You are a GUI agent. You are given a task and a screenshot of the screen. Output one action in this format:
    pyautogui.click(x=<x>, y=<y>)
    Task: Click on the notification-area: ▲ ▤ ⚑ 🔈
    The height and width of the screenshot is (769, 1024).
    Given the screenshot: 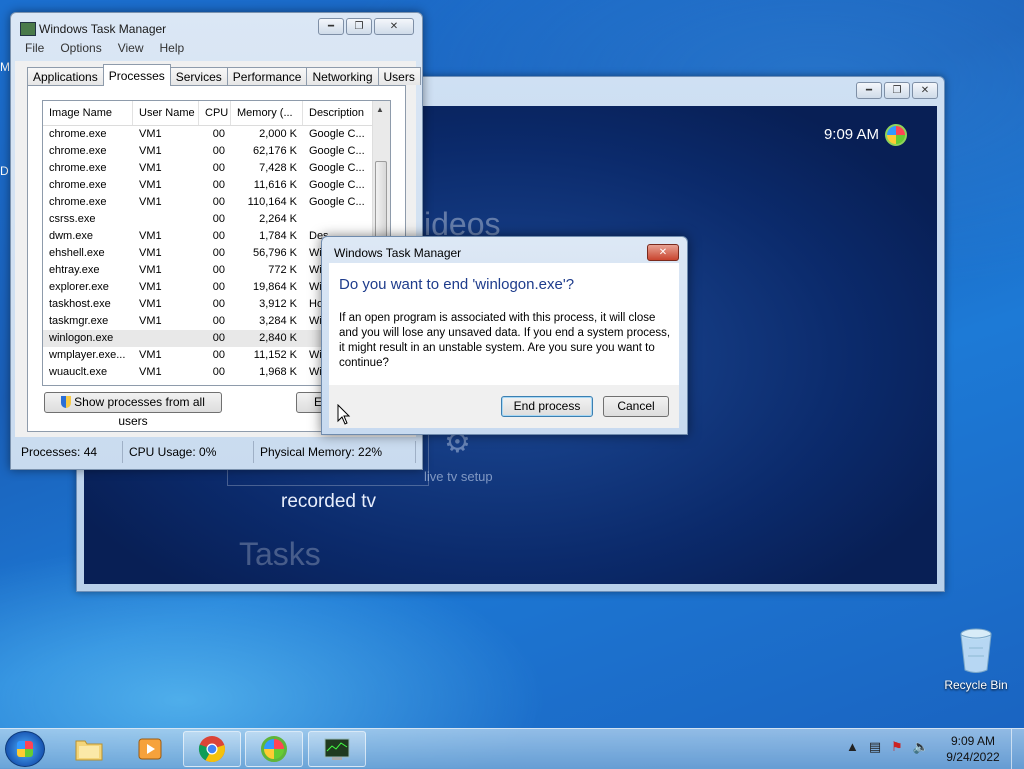 What is the action you would take?
    pyautogui.click(x=887, y=747)
    